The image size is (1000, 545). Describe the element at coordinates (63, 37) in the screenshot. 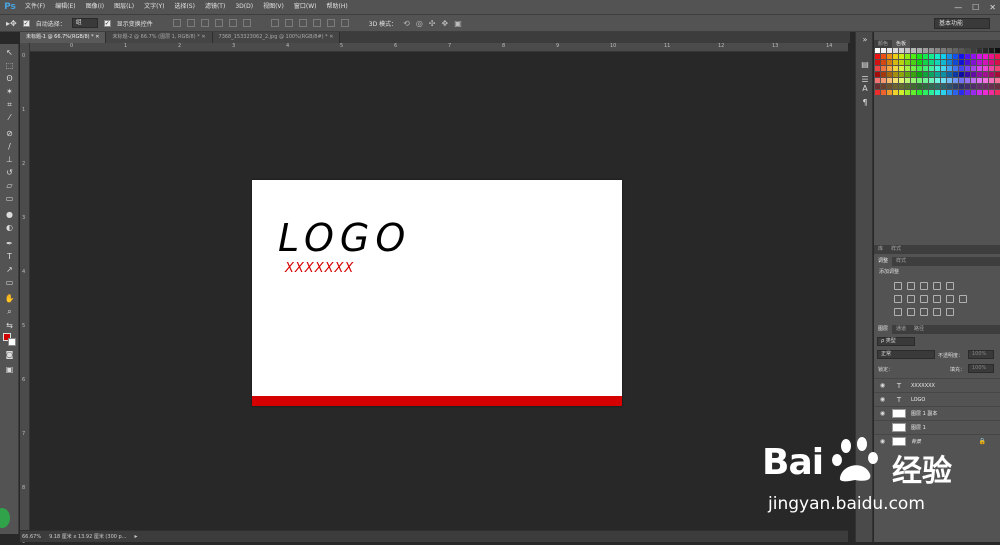

I see `tab-document-1: 未标题-1 @ 66.7%(RGB/8) * ✕` at that location.